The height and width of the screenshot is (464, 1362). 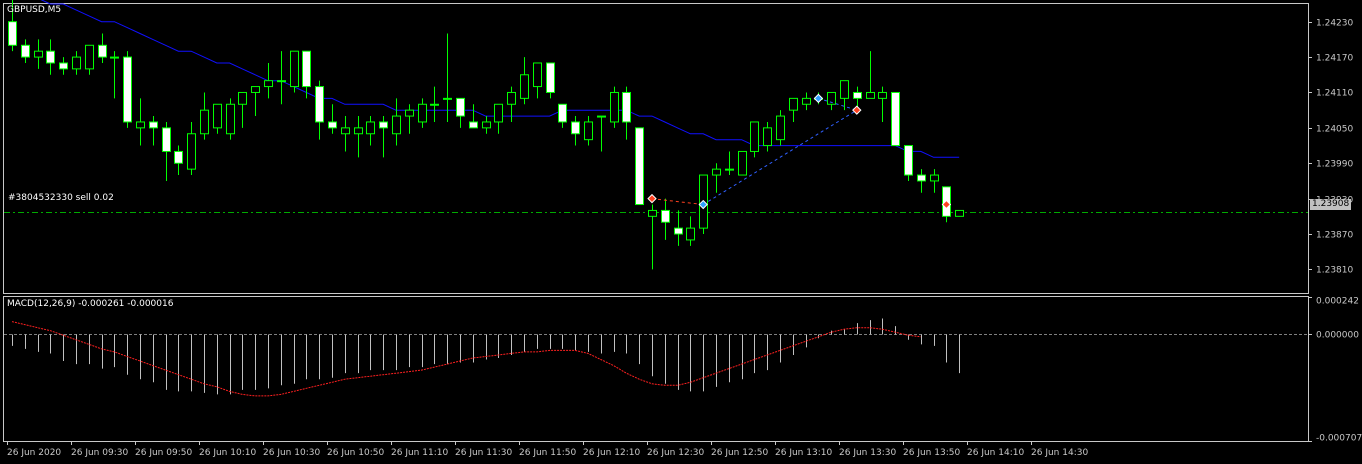 What do you see at coordinates (803, 453) in the screenshot?
I see `time-axis-label: 26 Jun 13:10` at bounding box center [803, 453].